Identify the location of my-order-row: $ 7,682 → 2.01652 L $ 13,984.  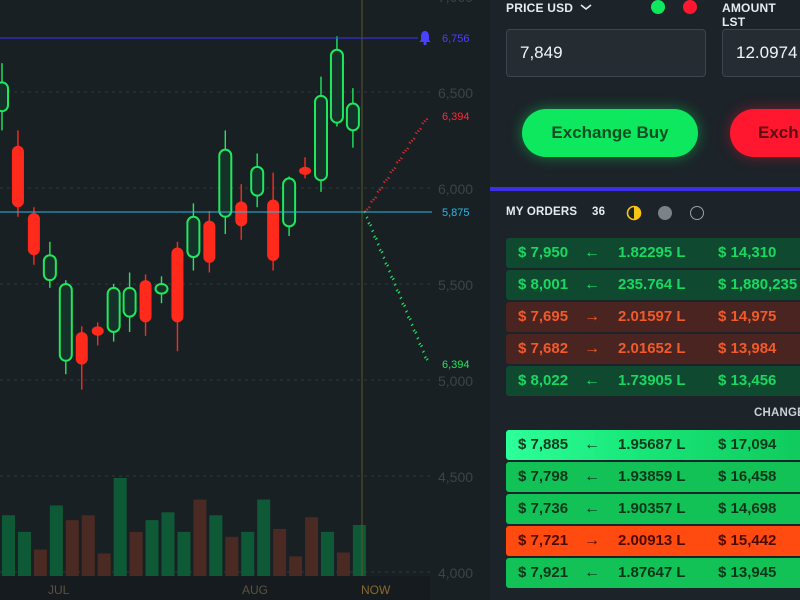
(653, 349).